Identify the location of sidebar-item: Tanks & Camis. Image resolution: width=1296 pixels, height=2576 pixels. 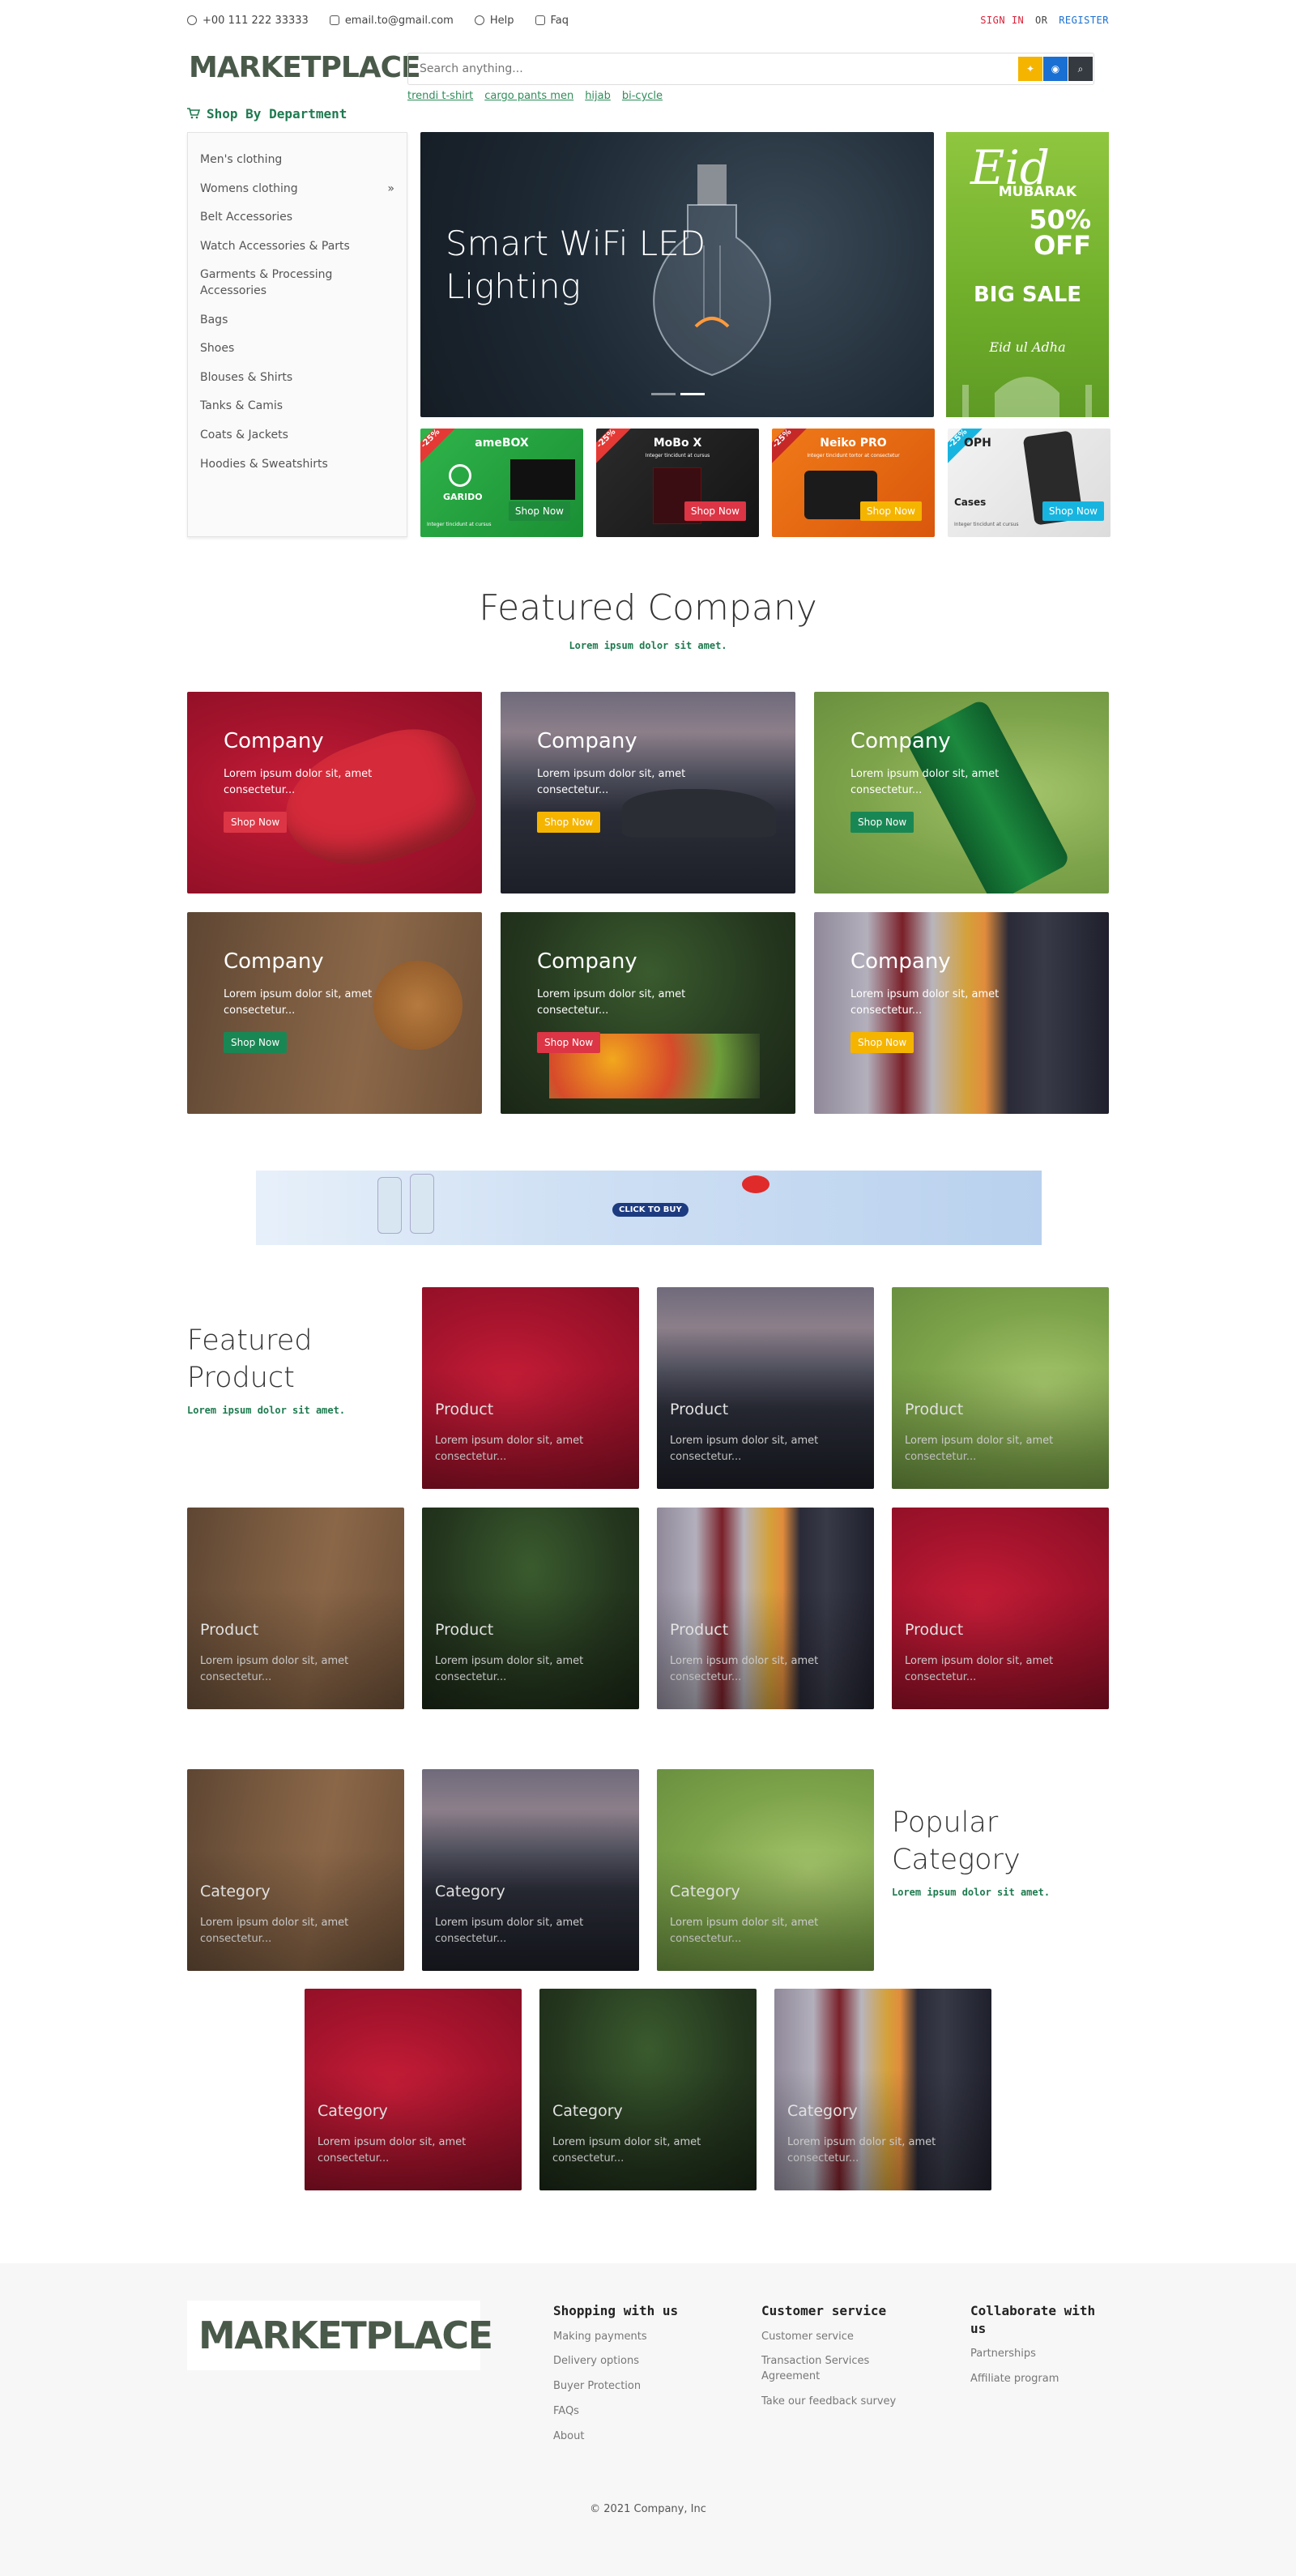
(297, 407).